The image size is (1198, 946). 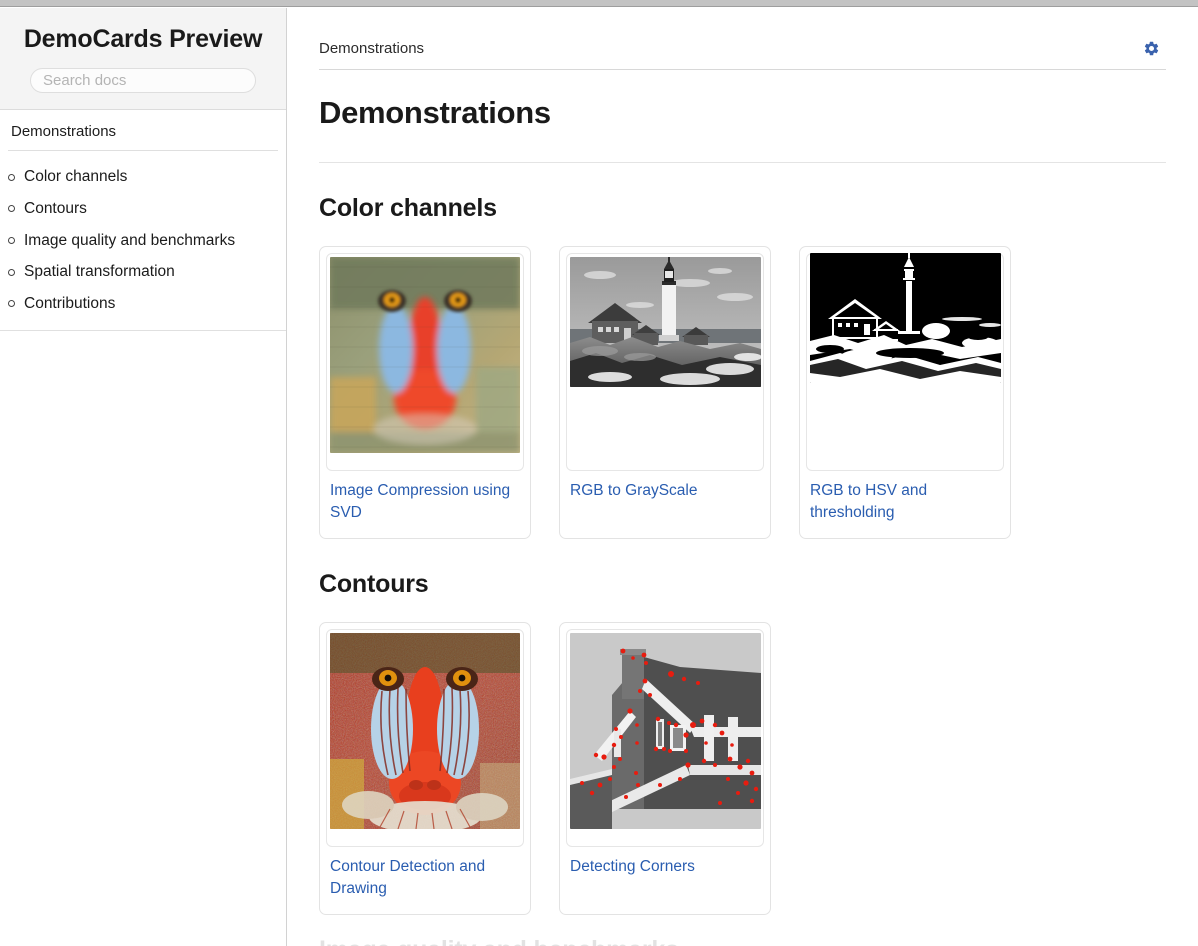 I want to click on demo-card-contour-detection-and-drawing: Contour Detection and Drawing, so click(x=425, y=769).